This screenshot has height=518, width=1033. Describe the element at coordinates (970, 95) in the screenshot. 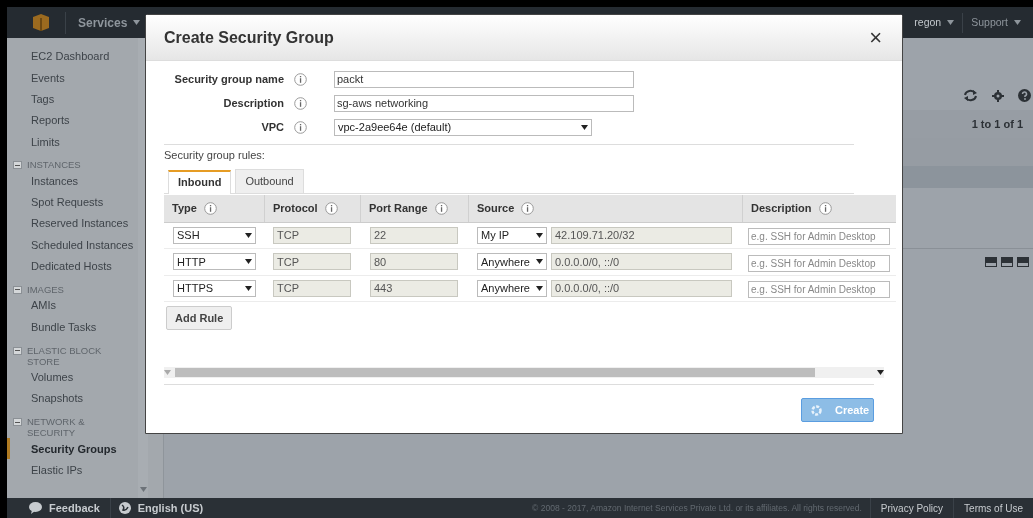

I see `refresh-icon` at that location.